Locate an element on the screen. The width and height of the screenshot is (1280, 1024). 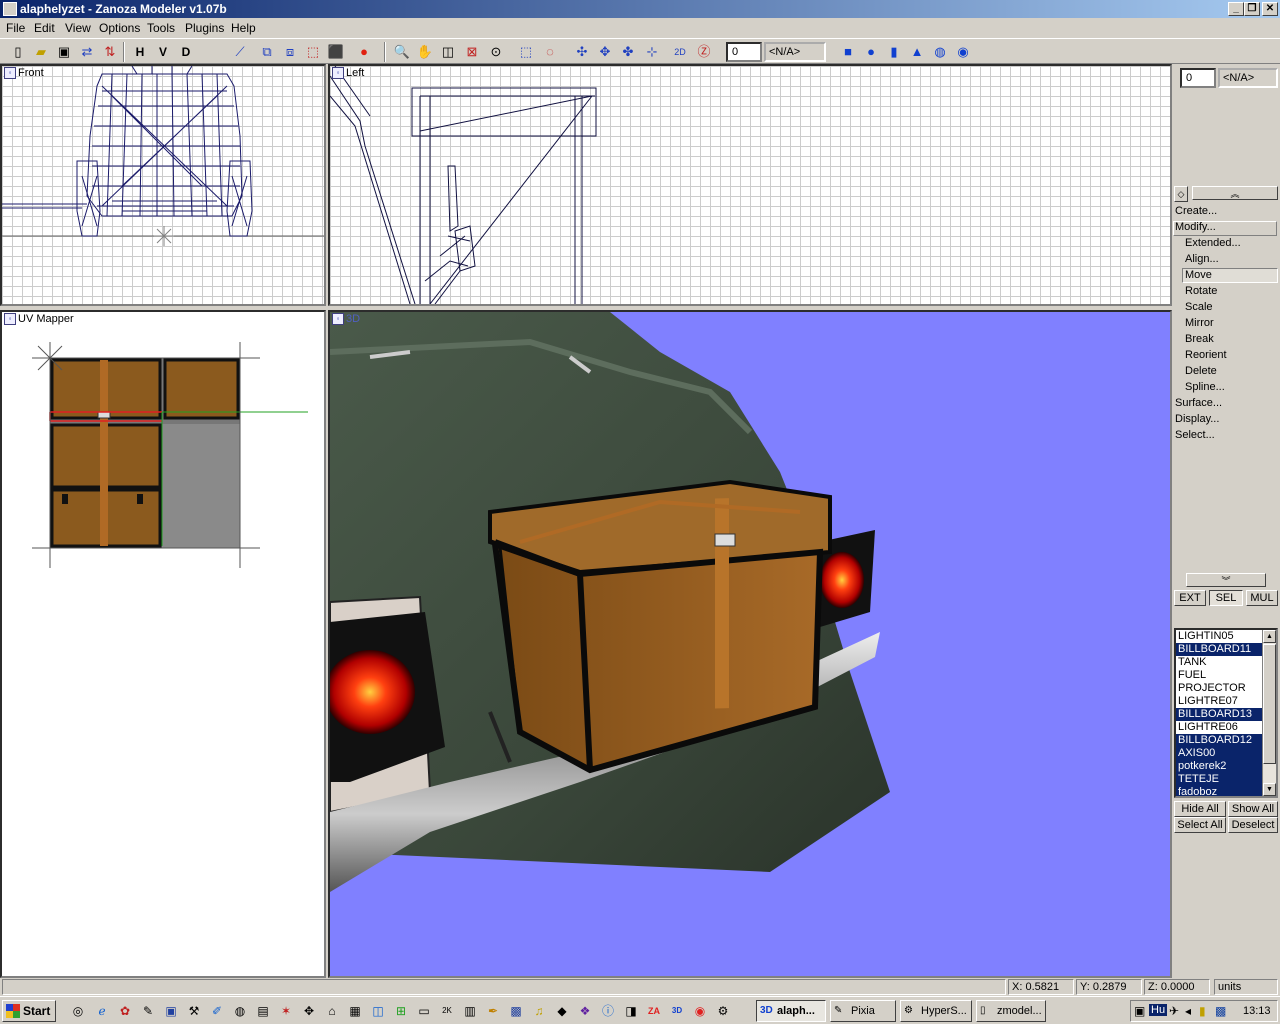
quicklaunch-window-icon: ◫ is located at coordinates (378, 1011).